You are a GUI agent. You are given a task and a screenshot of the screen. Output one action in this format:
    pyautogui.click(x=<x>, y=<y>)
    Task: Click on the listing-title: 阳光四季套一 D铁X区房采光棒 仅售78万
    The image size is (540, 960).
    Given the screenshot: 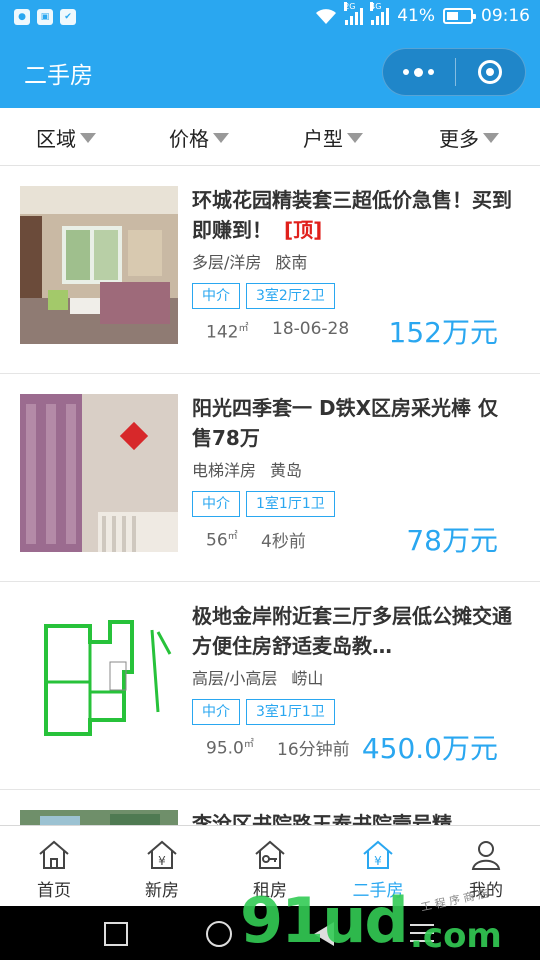 What is the action you would take?
    pyautogui.click(x=352, y=423)
    